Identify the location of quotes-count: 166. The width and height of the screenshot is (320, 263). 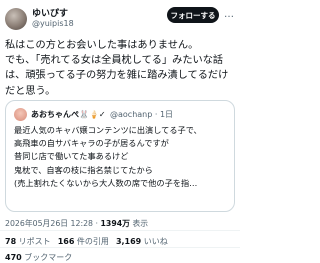
(66, 241).